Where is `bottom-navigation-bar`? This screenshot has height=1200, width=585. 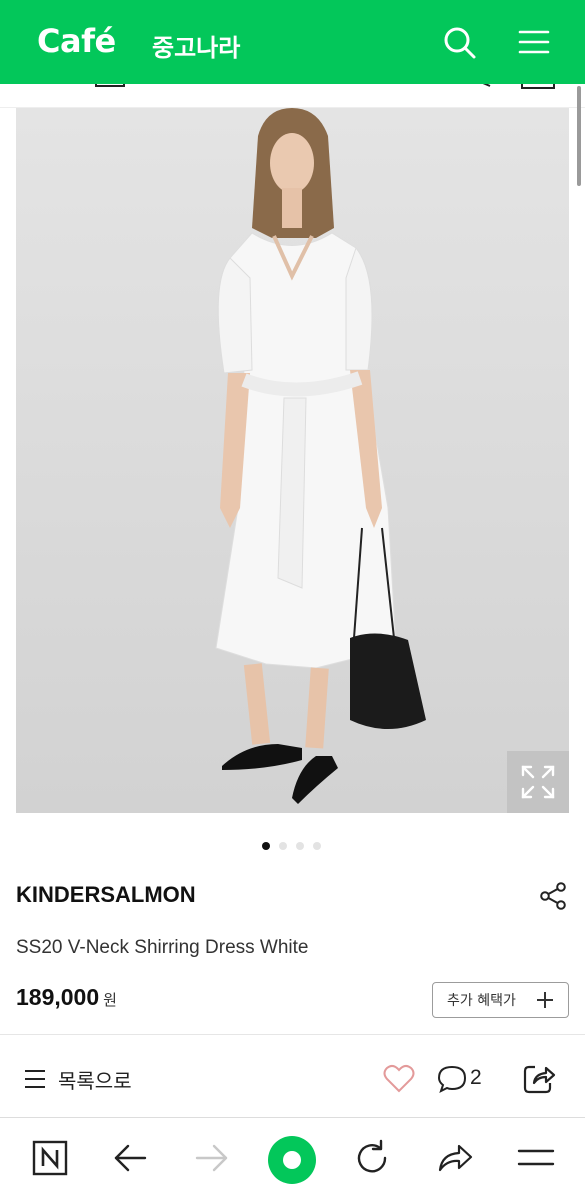 bottom-navigation-bar is located at coordinates (292, 1158).